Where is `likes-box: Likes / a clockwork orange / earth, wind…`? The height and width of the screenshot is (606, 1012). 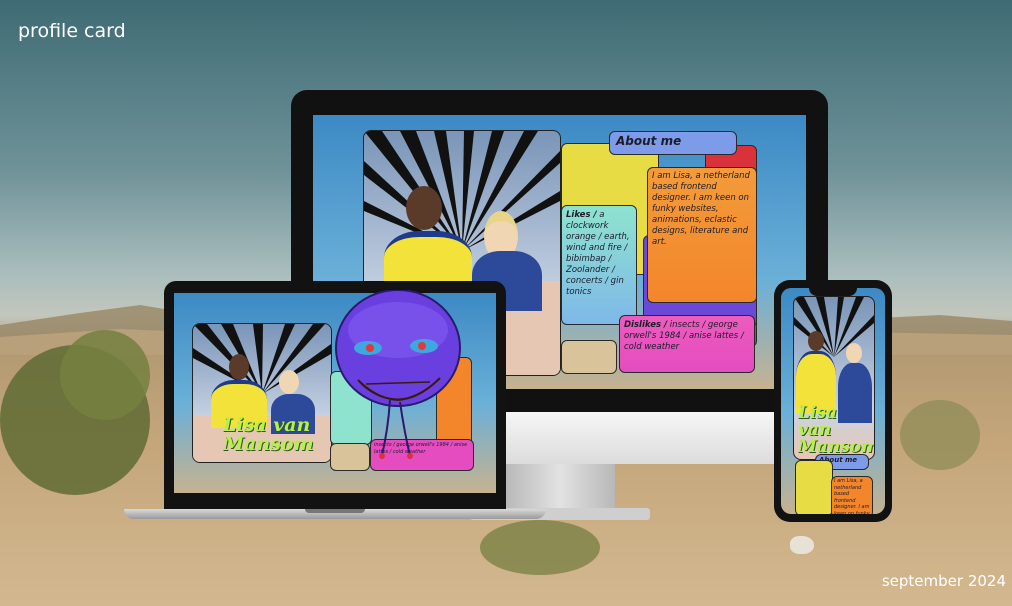
likes-box: Likes / a clockwork orange / earth, wind… is located at coordinates (599, 265).